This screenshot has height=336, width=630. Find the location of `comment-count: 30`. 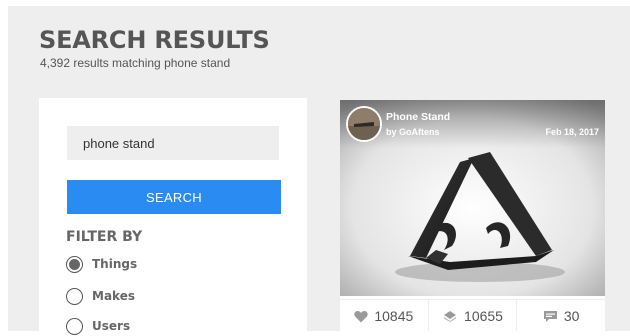

comment-count: 30 is located at coordinates (571, 316).